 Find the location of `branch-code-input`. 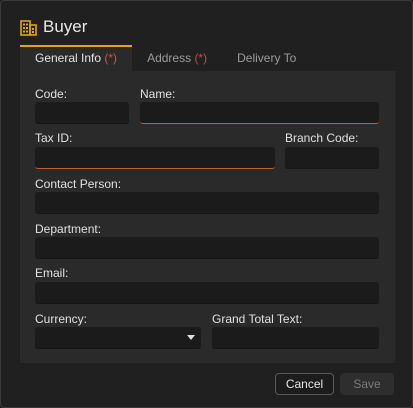

branch-code-input is located at coordinates (332, 157).